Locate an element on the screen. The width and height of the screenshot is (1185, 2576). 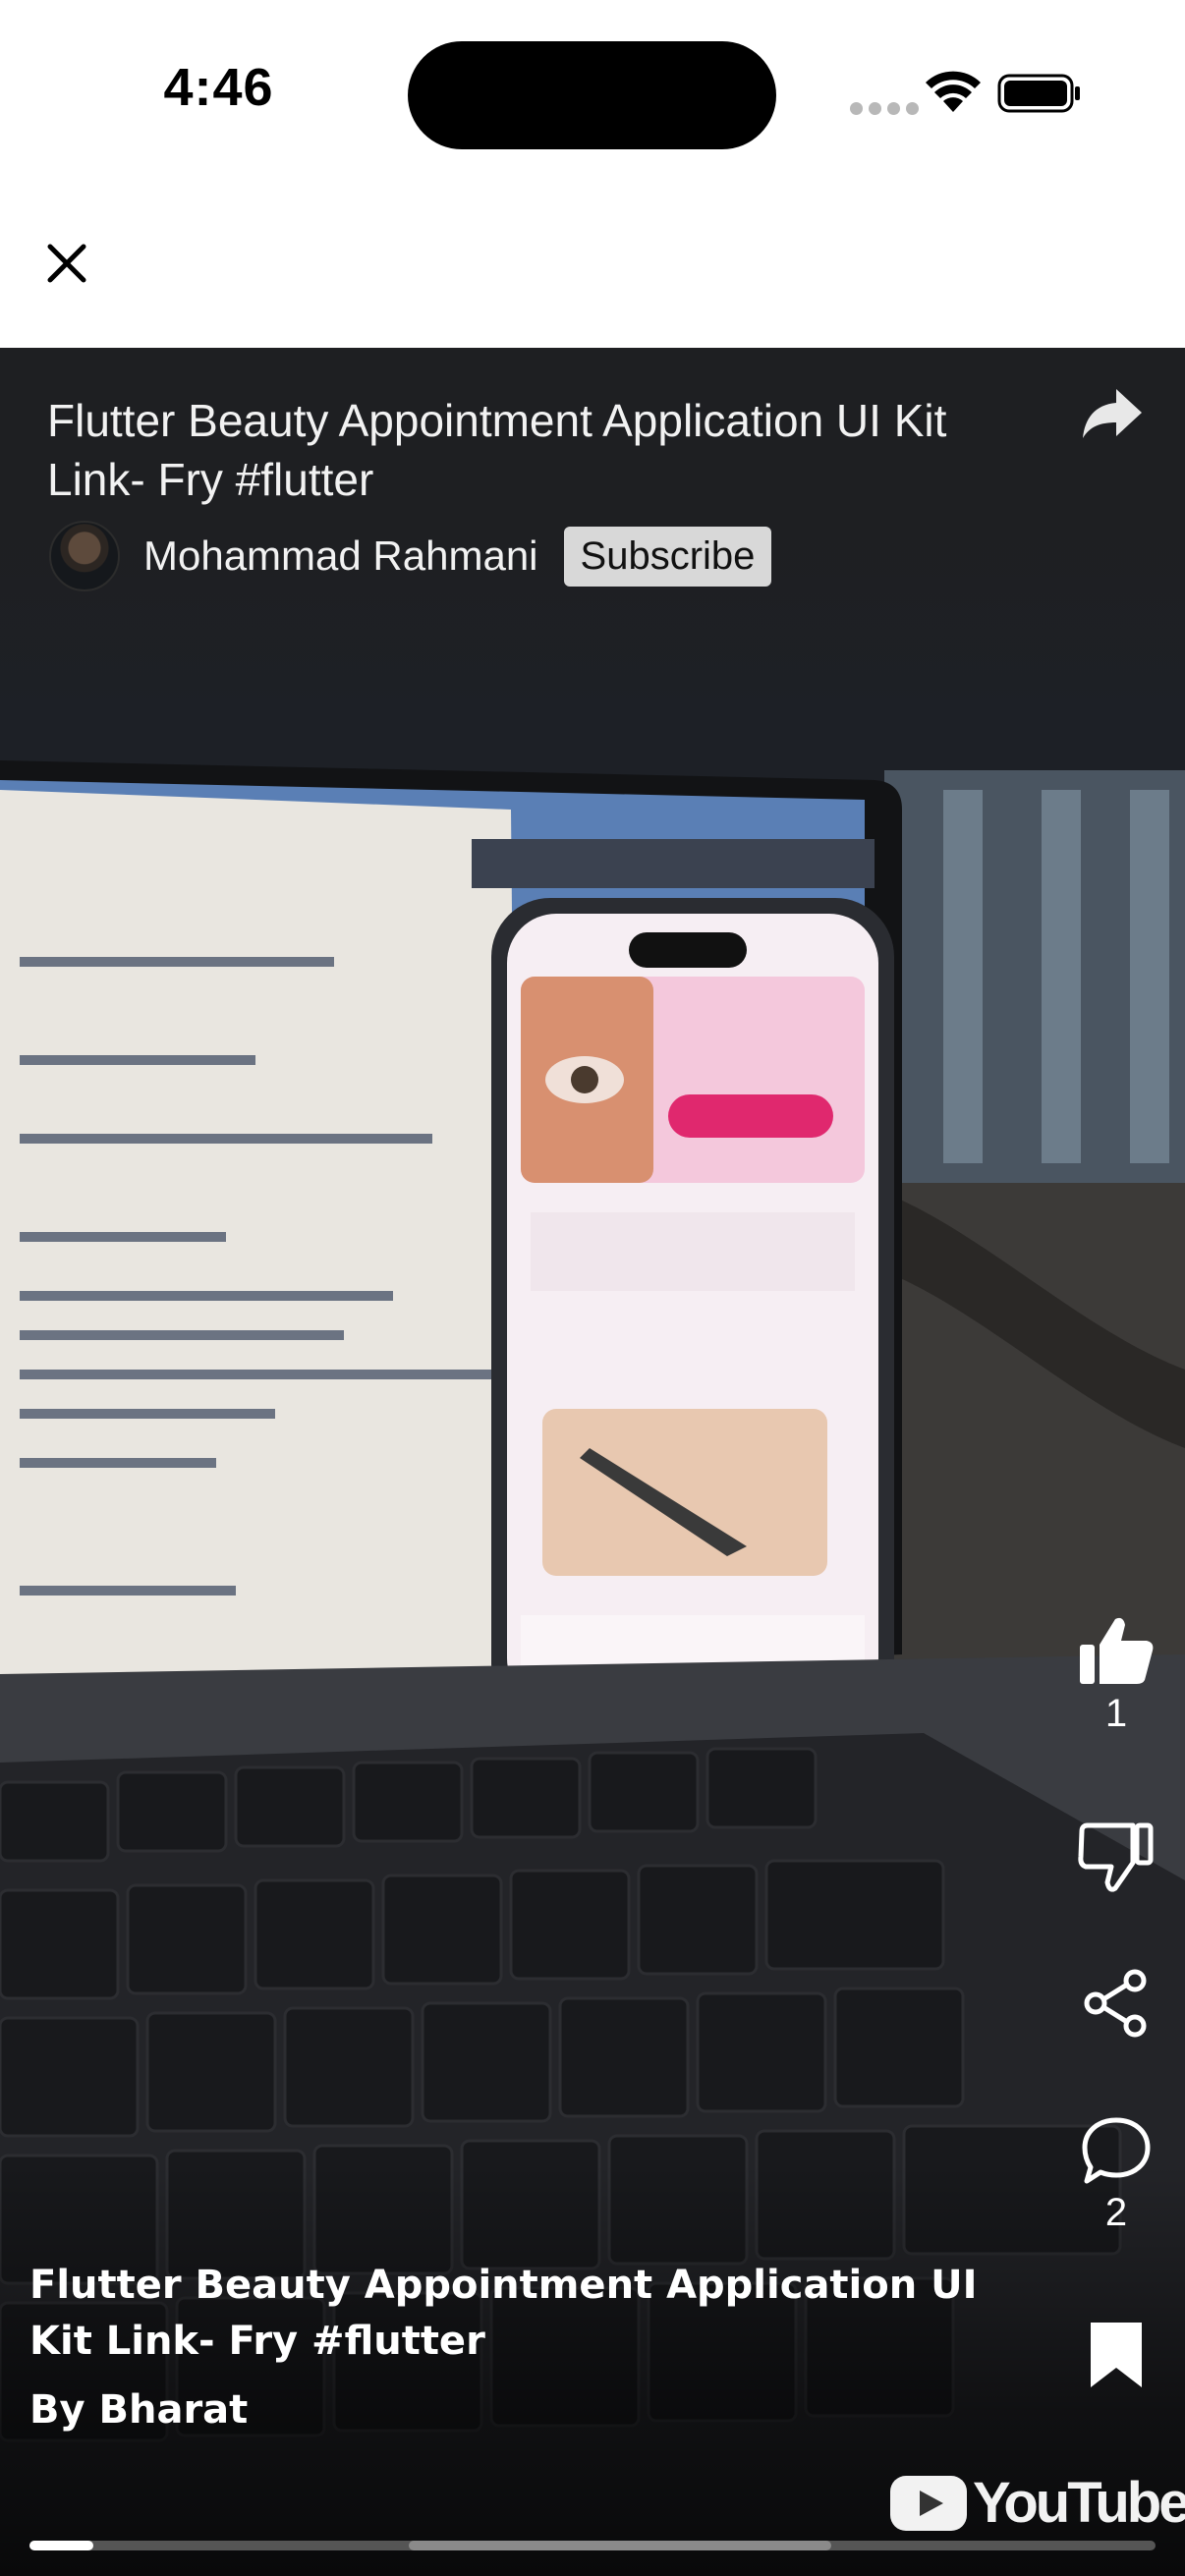
youtube-logo: YouTube is located at coordinates (1038, 2503).